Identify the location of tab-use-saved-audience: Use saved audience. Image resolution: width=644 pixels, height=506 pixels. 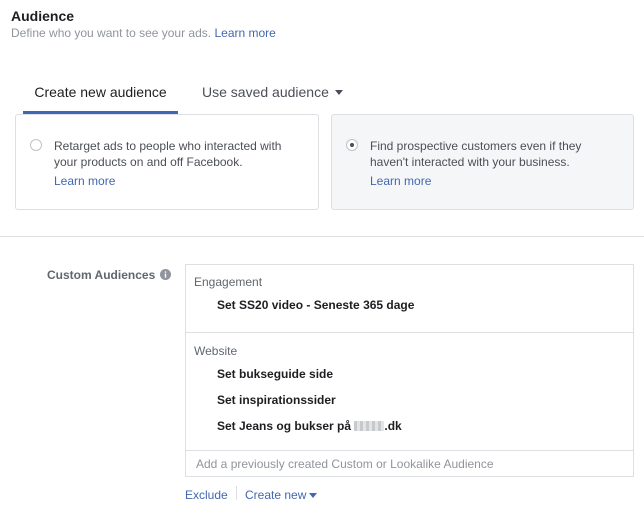
(272, 97).